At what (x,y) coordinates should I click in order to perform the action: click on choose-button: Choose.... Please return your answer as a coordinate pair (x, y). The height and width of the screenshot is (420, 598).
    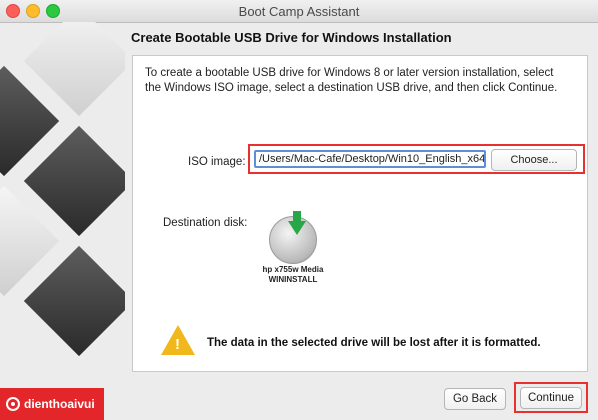
    Looking at the image, I should click on (534, 160).